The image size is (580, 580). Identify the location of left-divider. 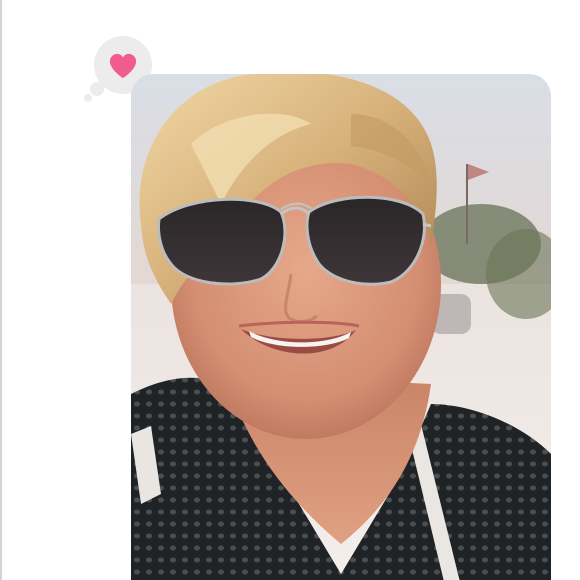
(1, 290).